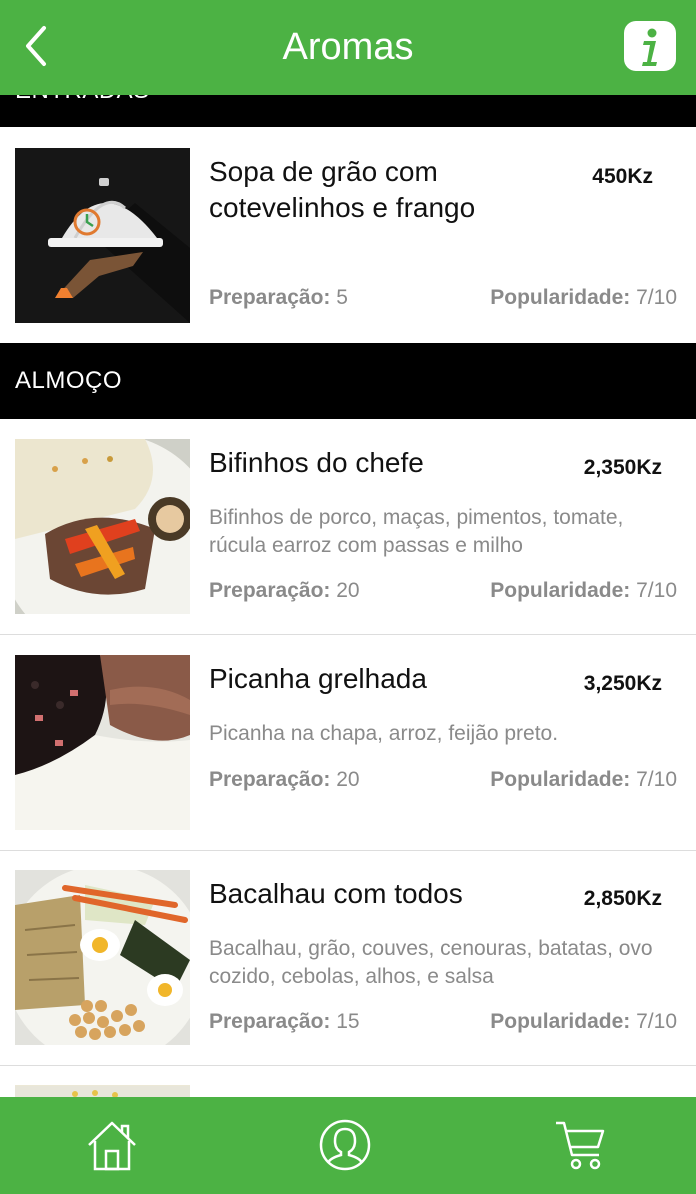 Image resolution: width=696 pixels, height=1194 pixels. I want to click on cloche-icon, so click(119, 250).